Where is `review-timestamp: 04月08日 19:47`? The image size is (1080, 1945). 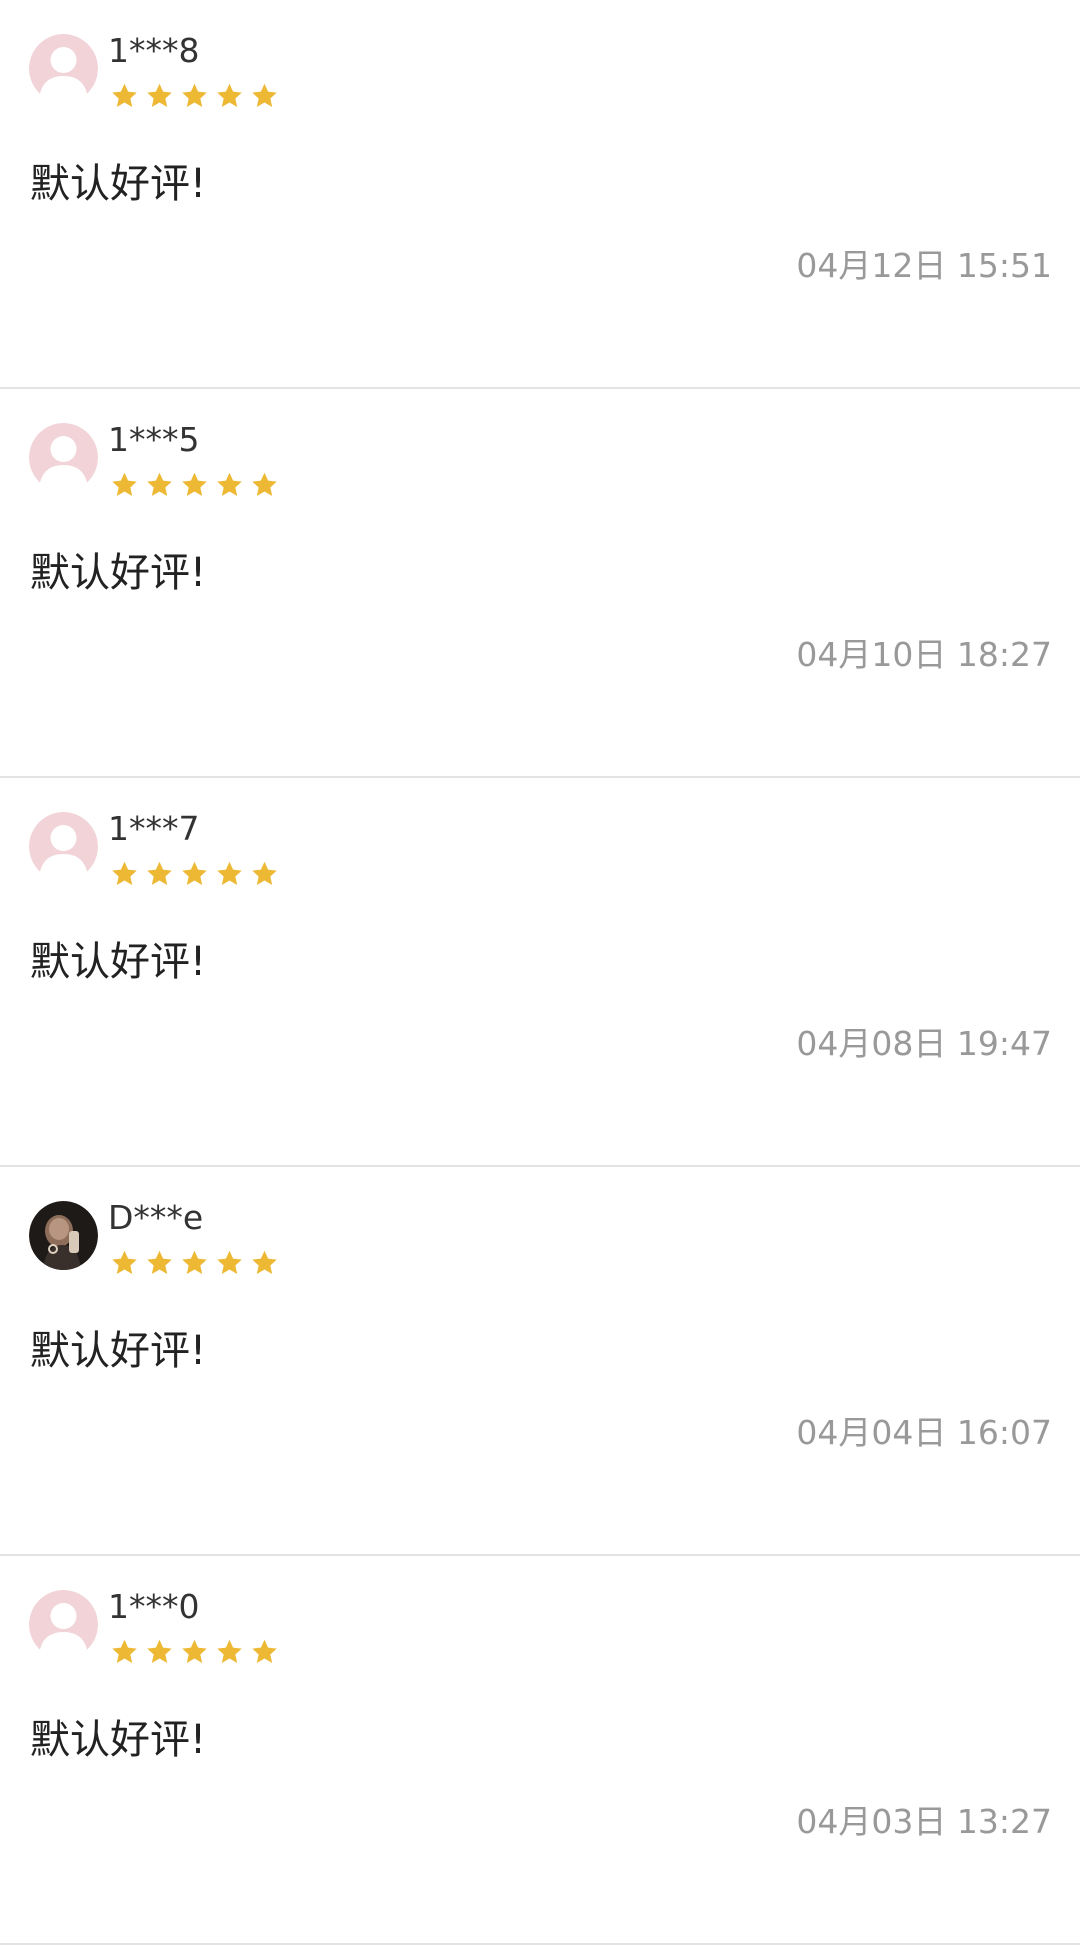 review-timestamp: 04月08日 19:47 is located at coordinates (924, 1043).